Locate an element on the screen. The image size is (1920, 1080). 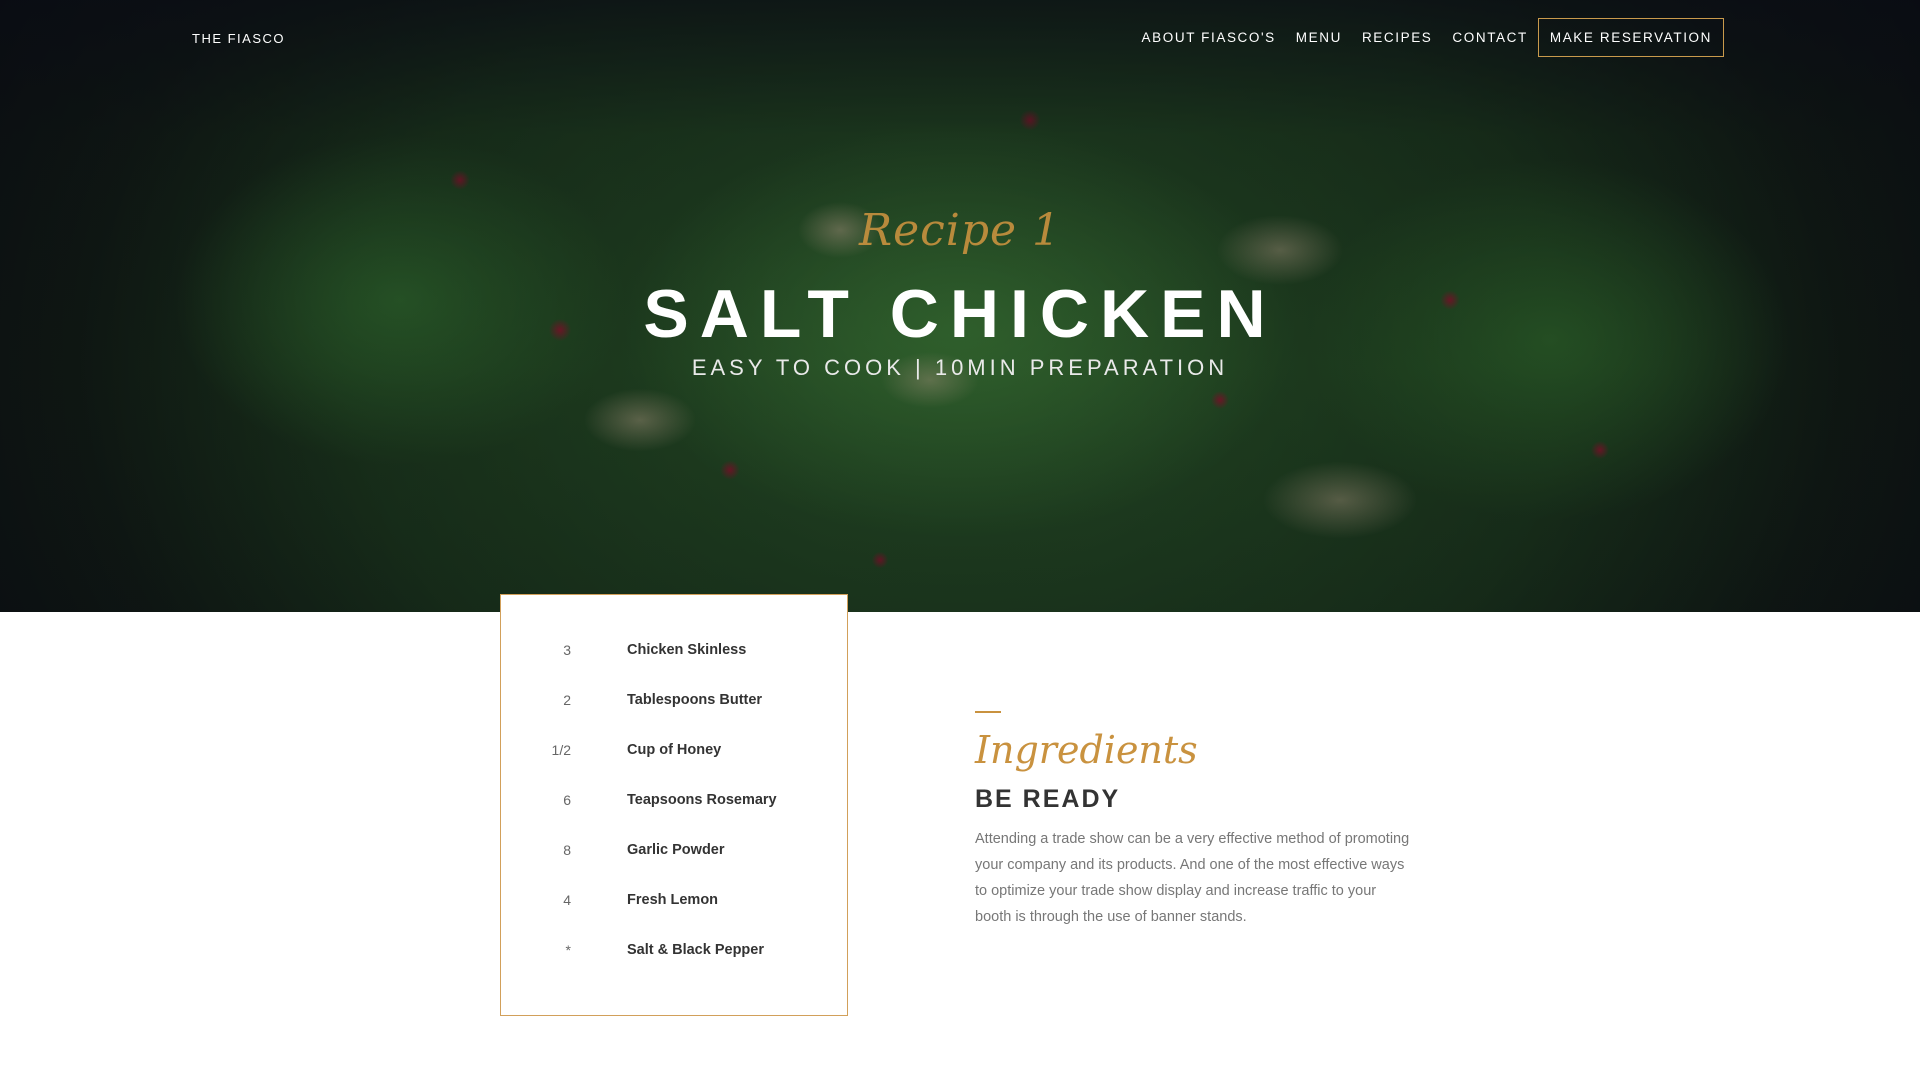
nav-item-about: ABOUT FIASCO'S is located at coordinates (1209, 37).